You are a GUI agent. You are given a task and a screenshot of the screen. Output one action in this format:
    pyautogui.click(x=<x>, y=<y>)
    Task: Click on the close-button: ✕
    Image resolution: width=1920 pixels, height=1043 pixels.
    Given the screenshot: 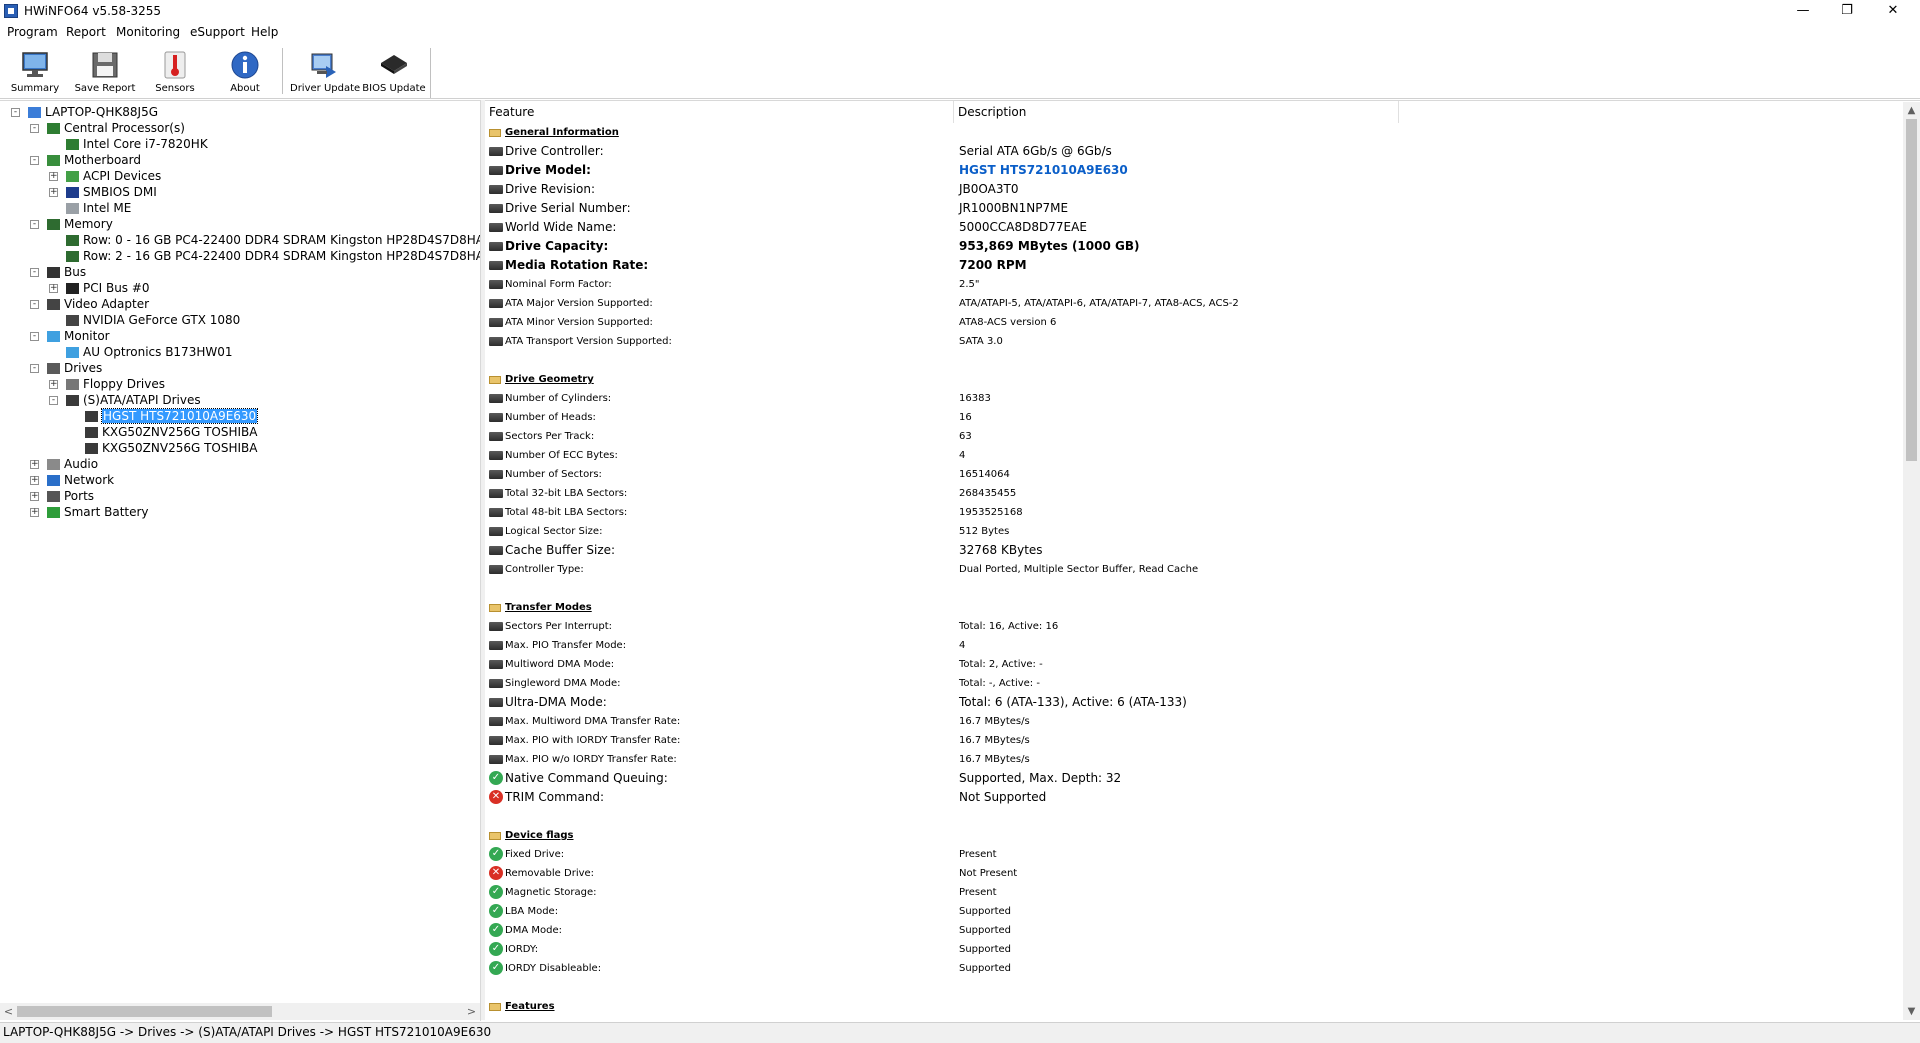 What is the action you would take?
    pyautogui.click(x=1893, y=11)
    